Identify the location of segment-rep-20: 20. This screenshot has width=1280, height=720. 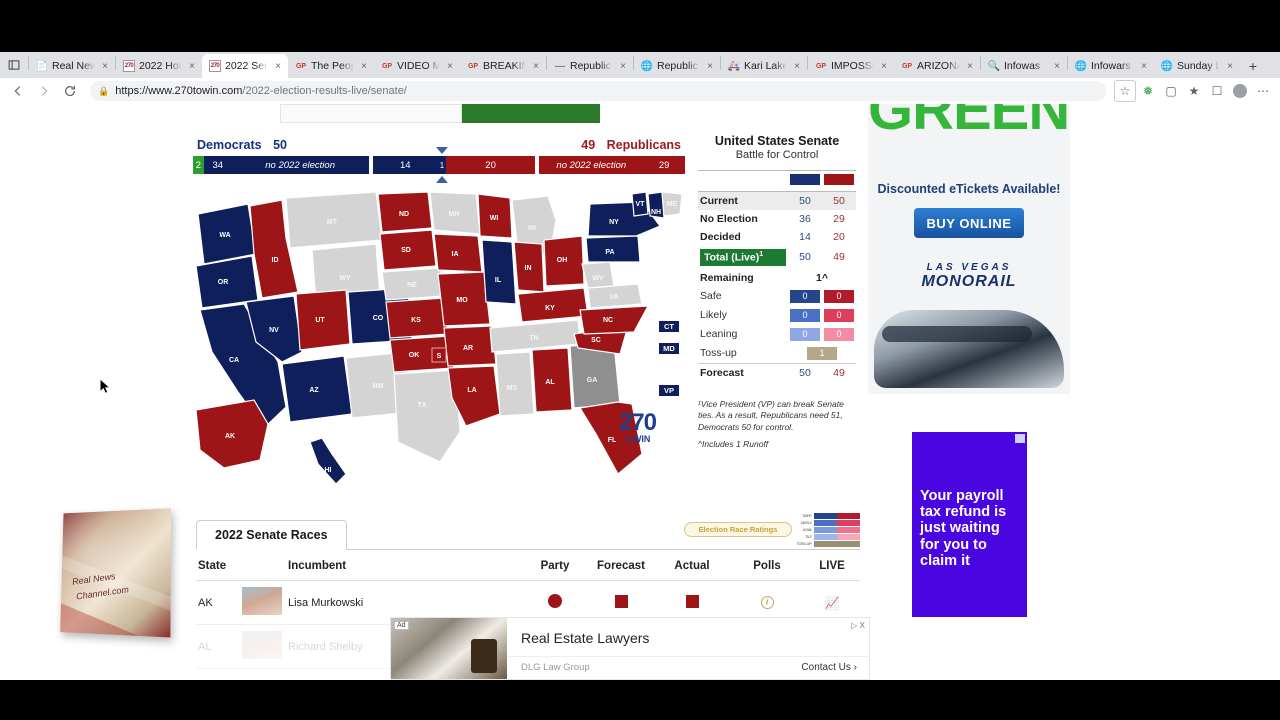
(490, 165).